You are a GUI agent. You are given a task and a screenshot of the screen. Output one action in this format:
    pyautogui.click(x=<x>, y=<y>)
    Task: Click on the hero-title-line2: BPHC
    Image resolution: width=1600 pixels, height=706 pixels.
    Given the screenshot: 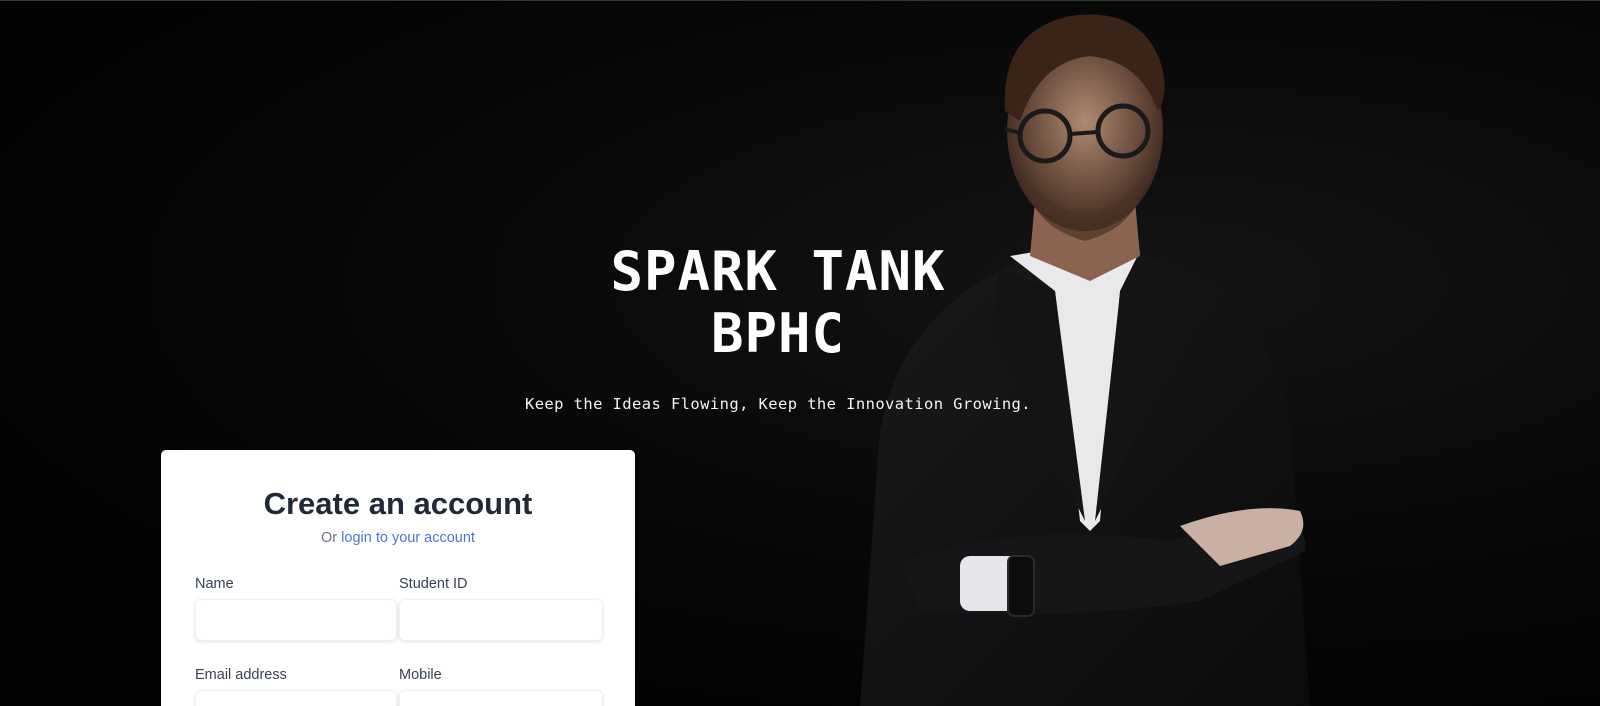 What is the action you would take?
    pyautogui.click(x=778, y=333)
    